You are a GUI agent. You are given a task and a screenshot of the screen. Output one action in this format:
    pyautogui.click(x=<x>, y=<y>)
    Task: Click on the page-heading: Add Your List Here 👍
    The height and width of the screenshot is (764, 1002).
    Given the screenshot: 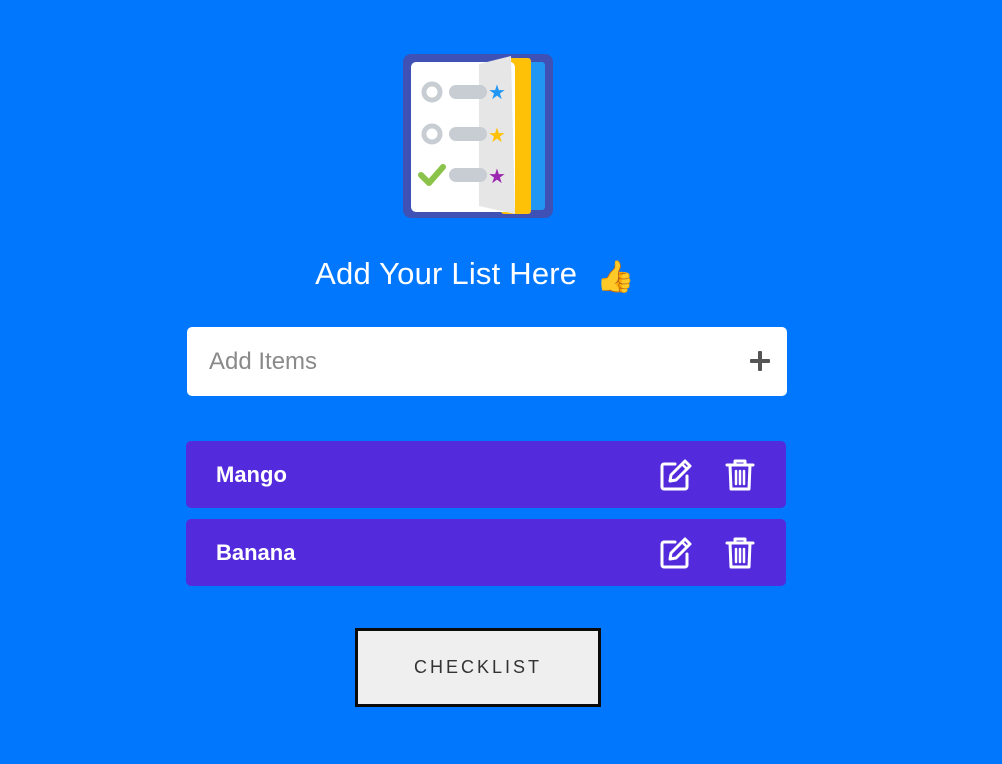 What is the action you would take?
    pyautogui.click(x=475, y=275)
    